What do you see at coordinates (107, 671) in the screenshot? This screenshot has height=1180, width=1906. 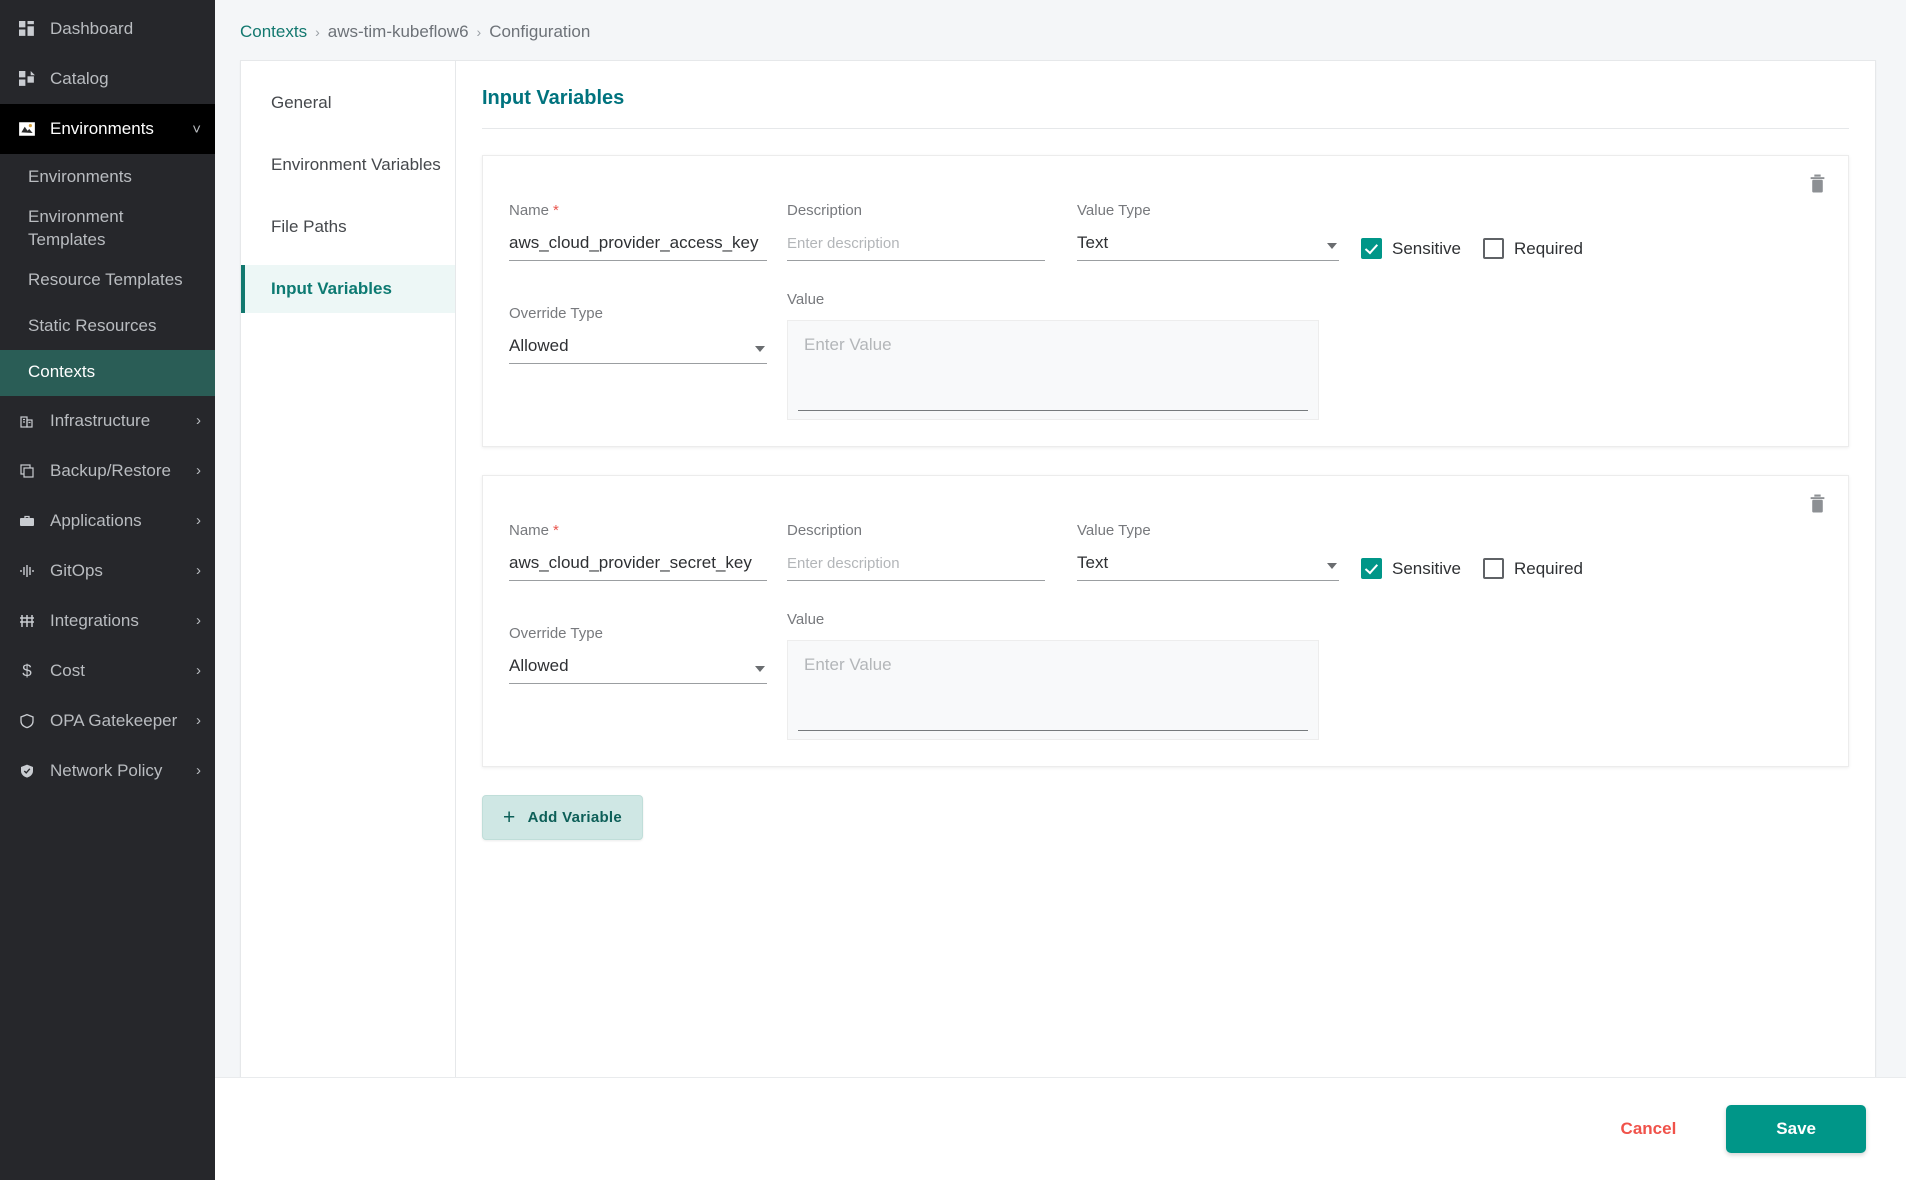 I see `sidebar-item-cost: $ Cost ›` at bounding box center [107, 671].